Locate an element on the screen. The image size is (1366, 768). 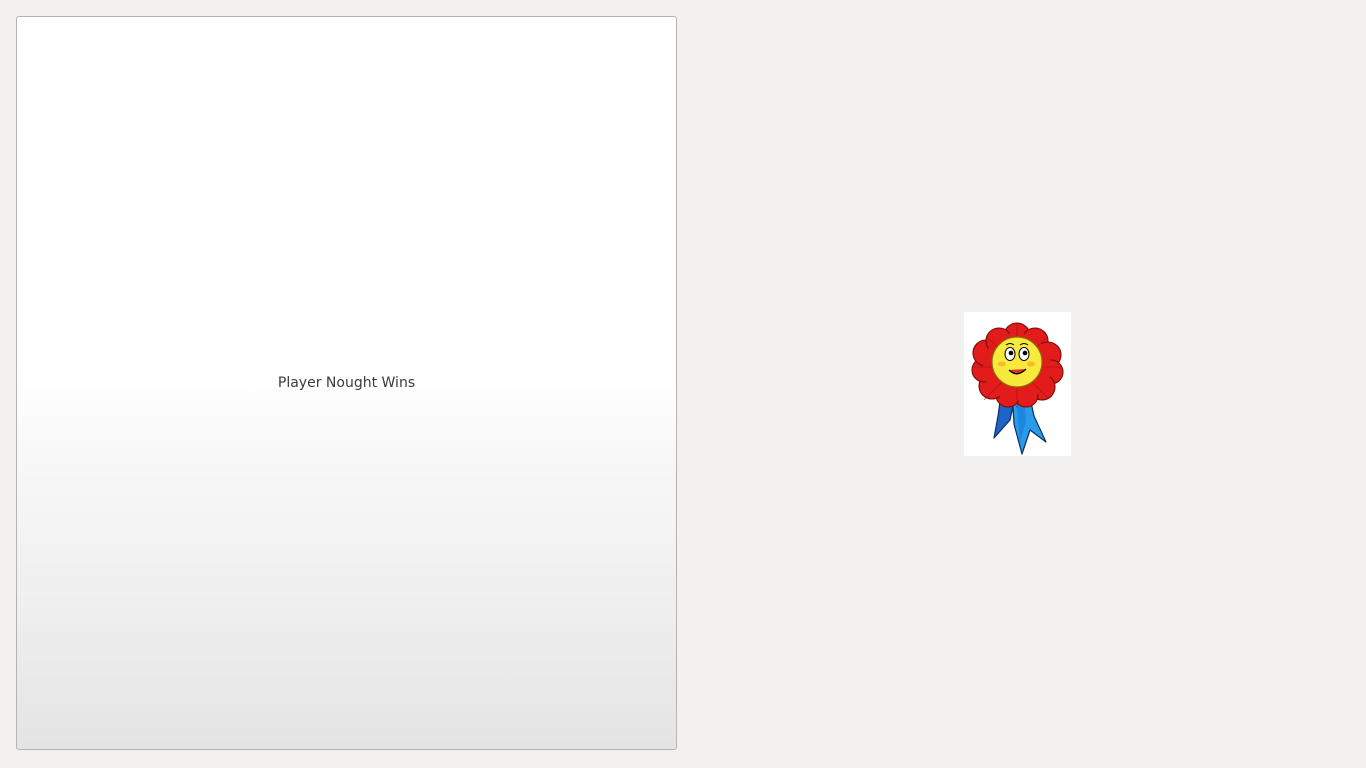
rosette-face is located at coordinates (1017, 362).